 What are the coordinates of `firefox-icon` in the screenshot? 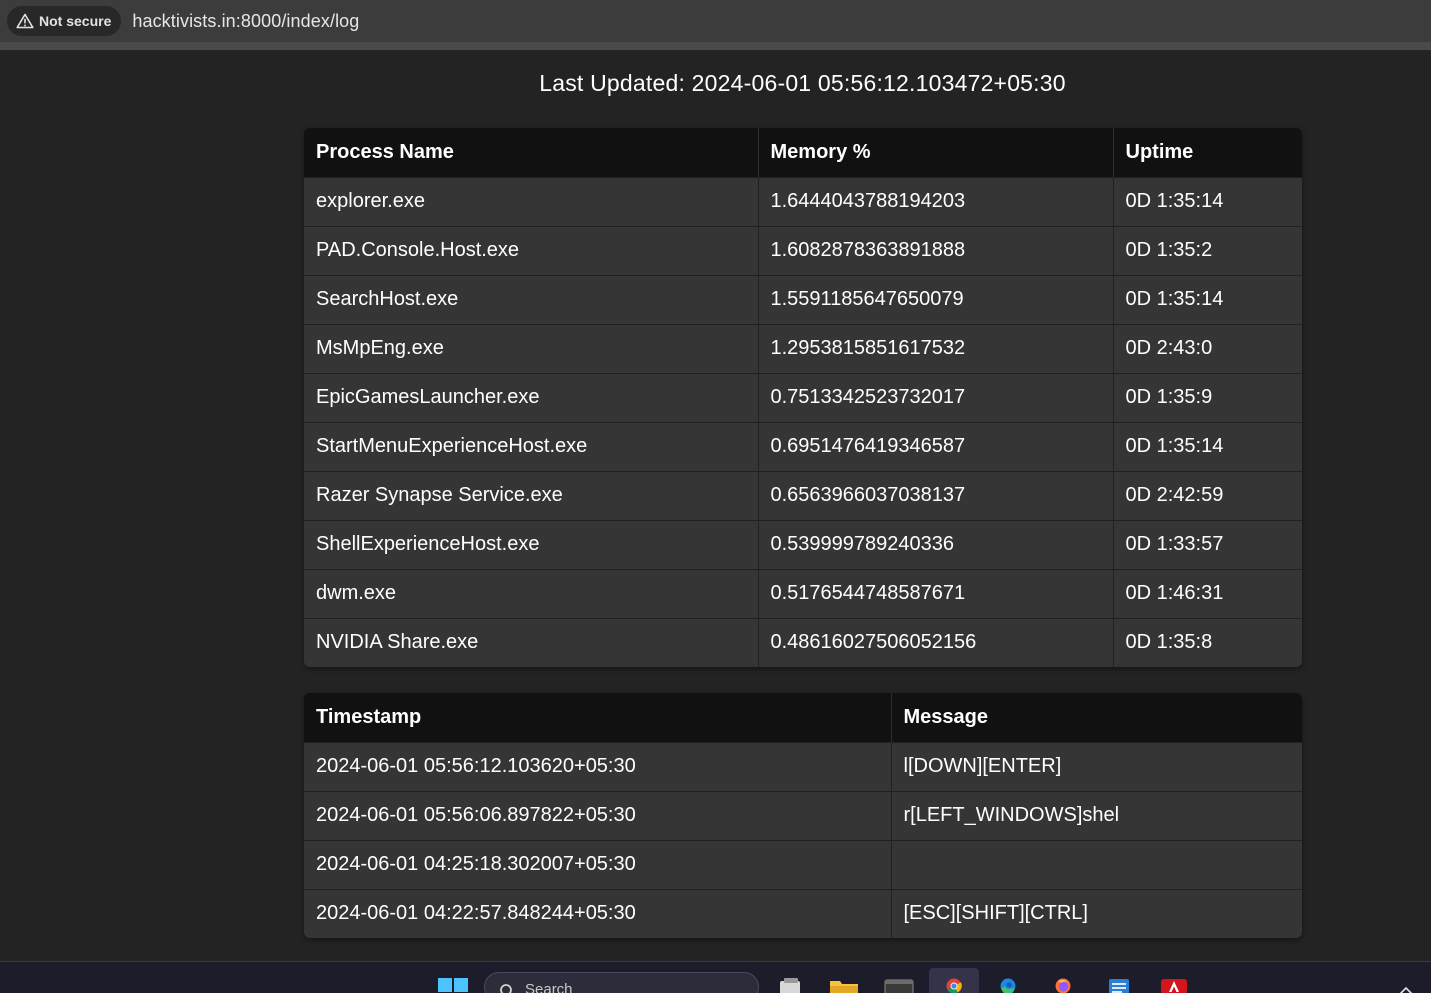 It's located at (1063, 985).